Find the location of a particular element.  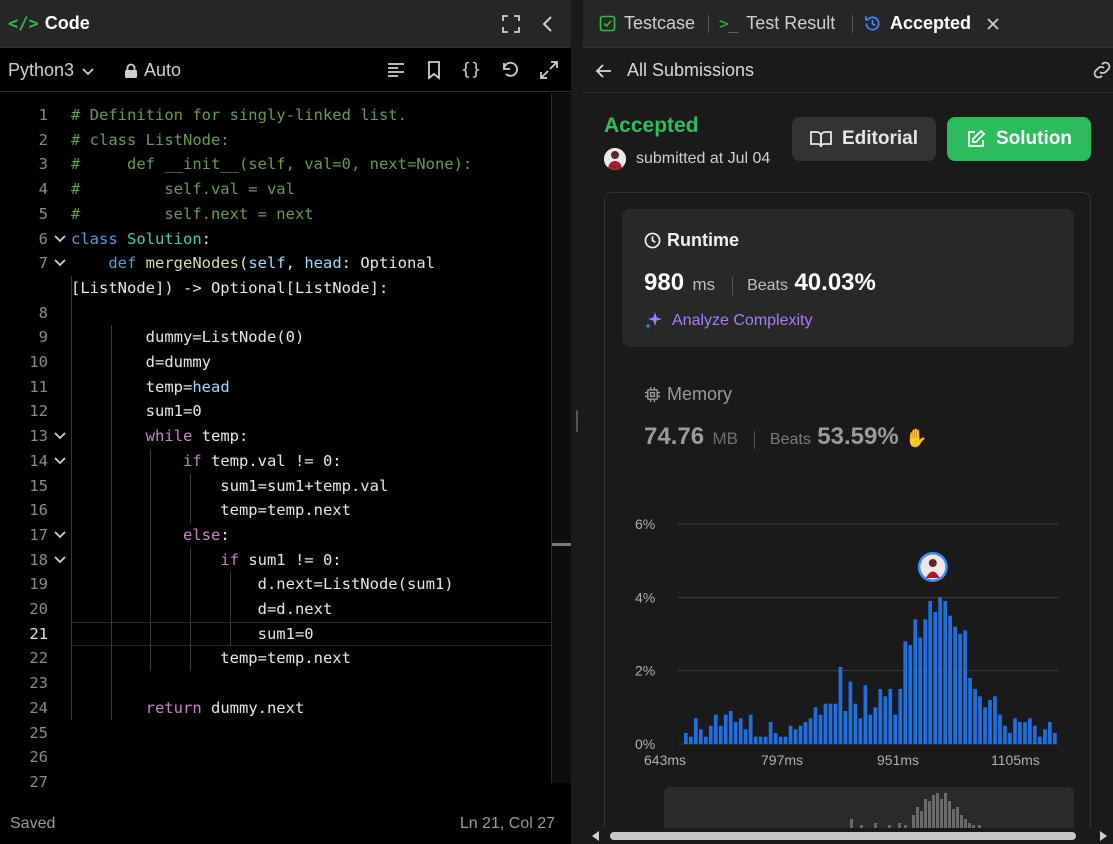

analyze-complexity-button: Analyze Complexity is located at coordinates (728, 321).